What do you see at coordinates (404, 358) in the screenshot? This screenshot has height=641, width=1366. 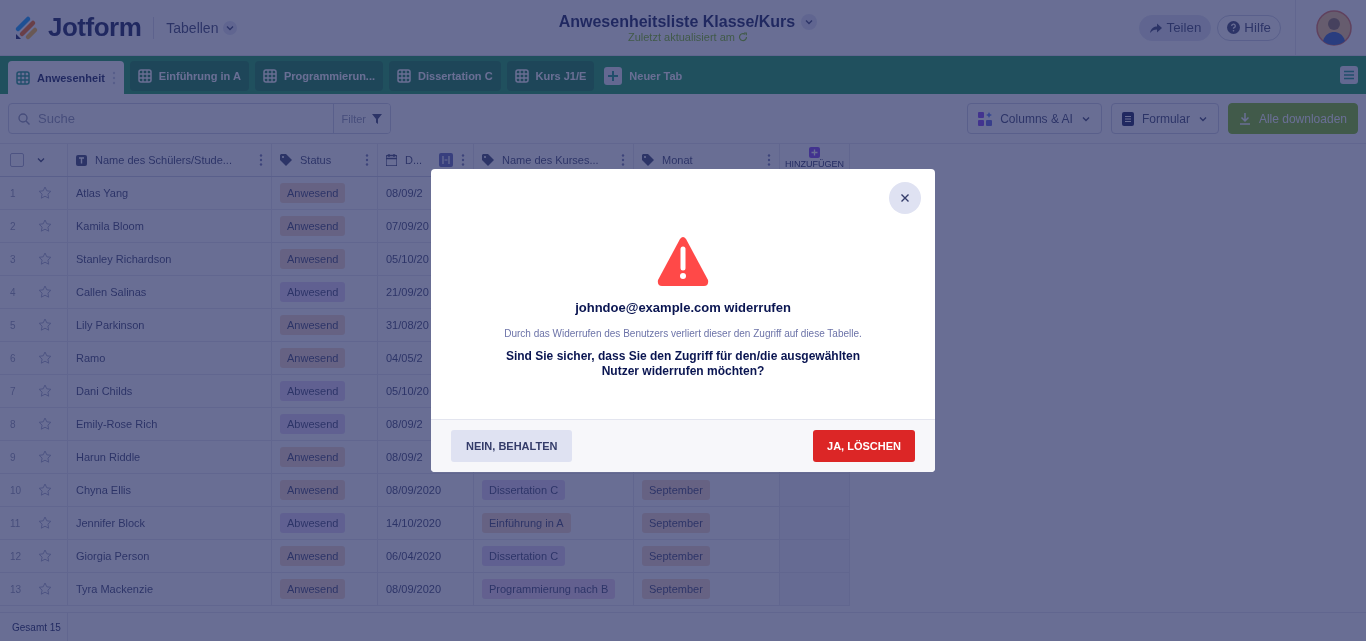 I see `table-cell: 04/05/2` at bounding box center [404, 358].